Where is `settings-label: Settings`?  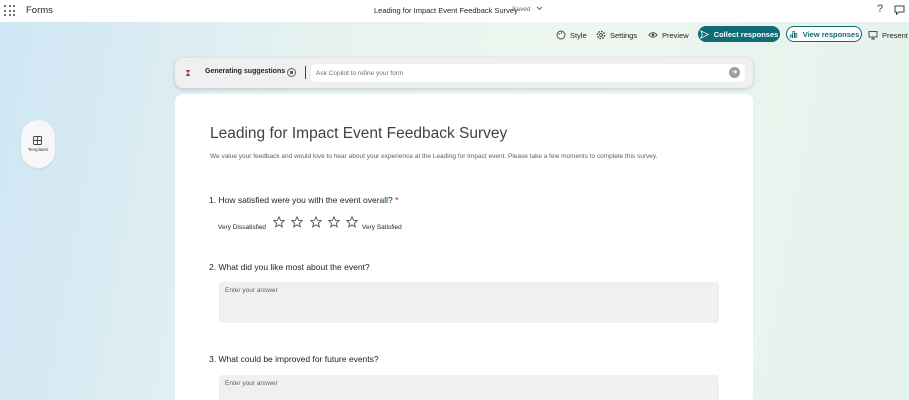 settings-label: Settings is located at coordinates (624, 35).